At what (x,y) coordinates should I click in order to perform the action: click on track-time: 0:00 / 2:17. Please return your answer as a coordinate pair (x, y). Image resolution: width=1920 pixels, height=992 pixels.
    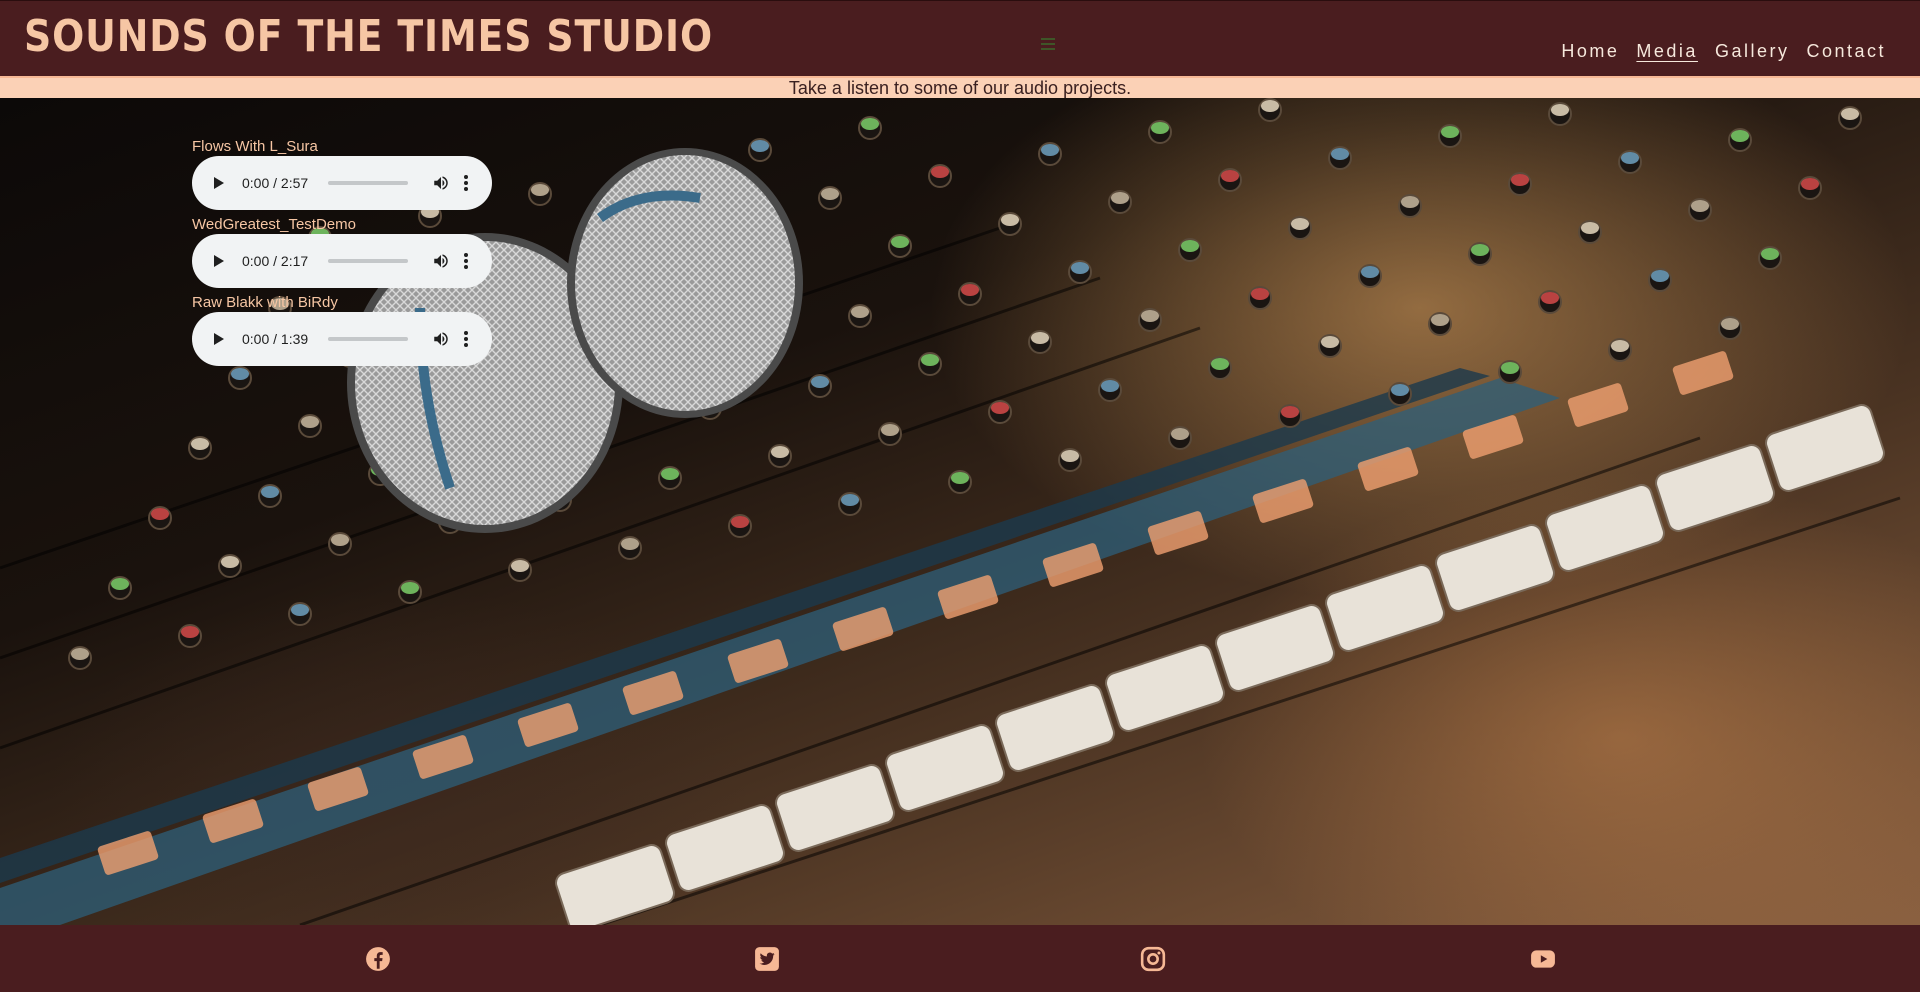
    Looking at the image, I should click on (275, 261).